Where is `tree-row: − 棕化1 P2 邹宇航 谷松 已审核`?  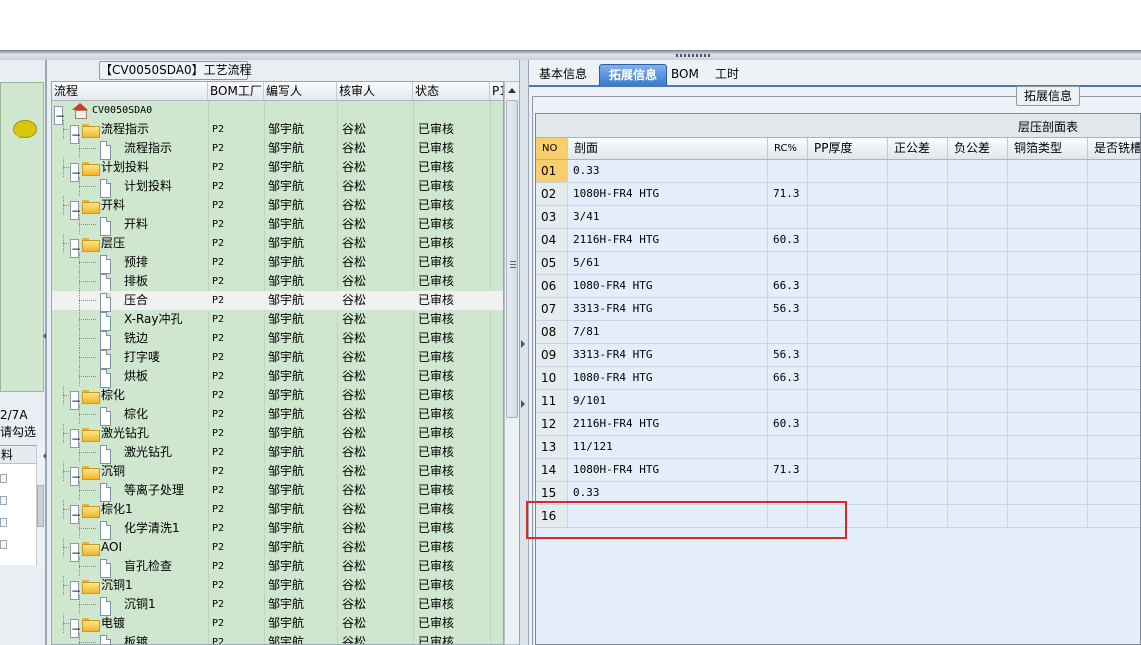 tree-row: − 棕化1 P2 邹宇航 谷松 已审核 is located at coordinates (277, 512).